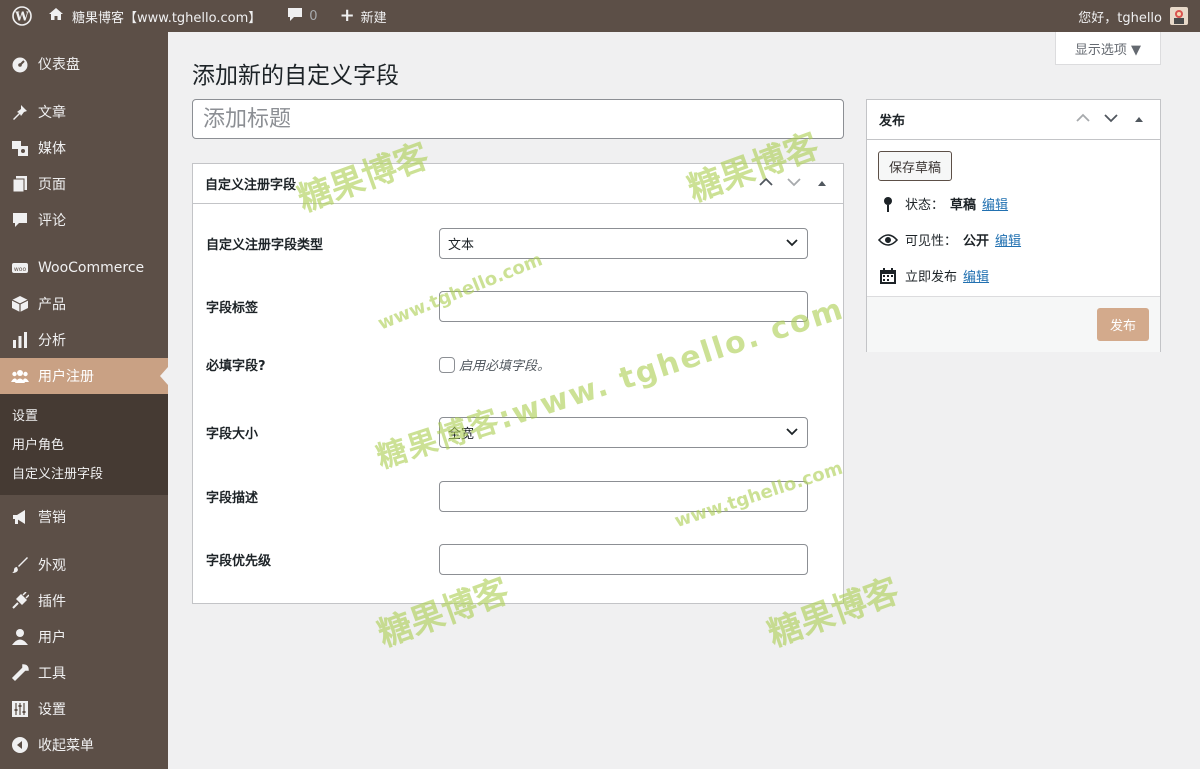 This screenshot has height=769, width=1200. What do you see at coordinates (84, 304) in the screenshot?
I see `menu-products: 产品` at bounding box center [84, 304].